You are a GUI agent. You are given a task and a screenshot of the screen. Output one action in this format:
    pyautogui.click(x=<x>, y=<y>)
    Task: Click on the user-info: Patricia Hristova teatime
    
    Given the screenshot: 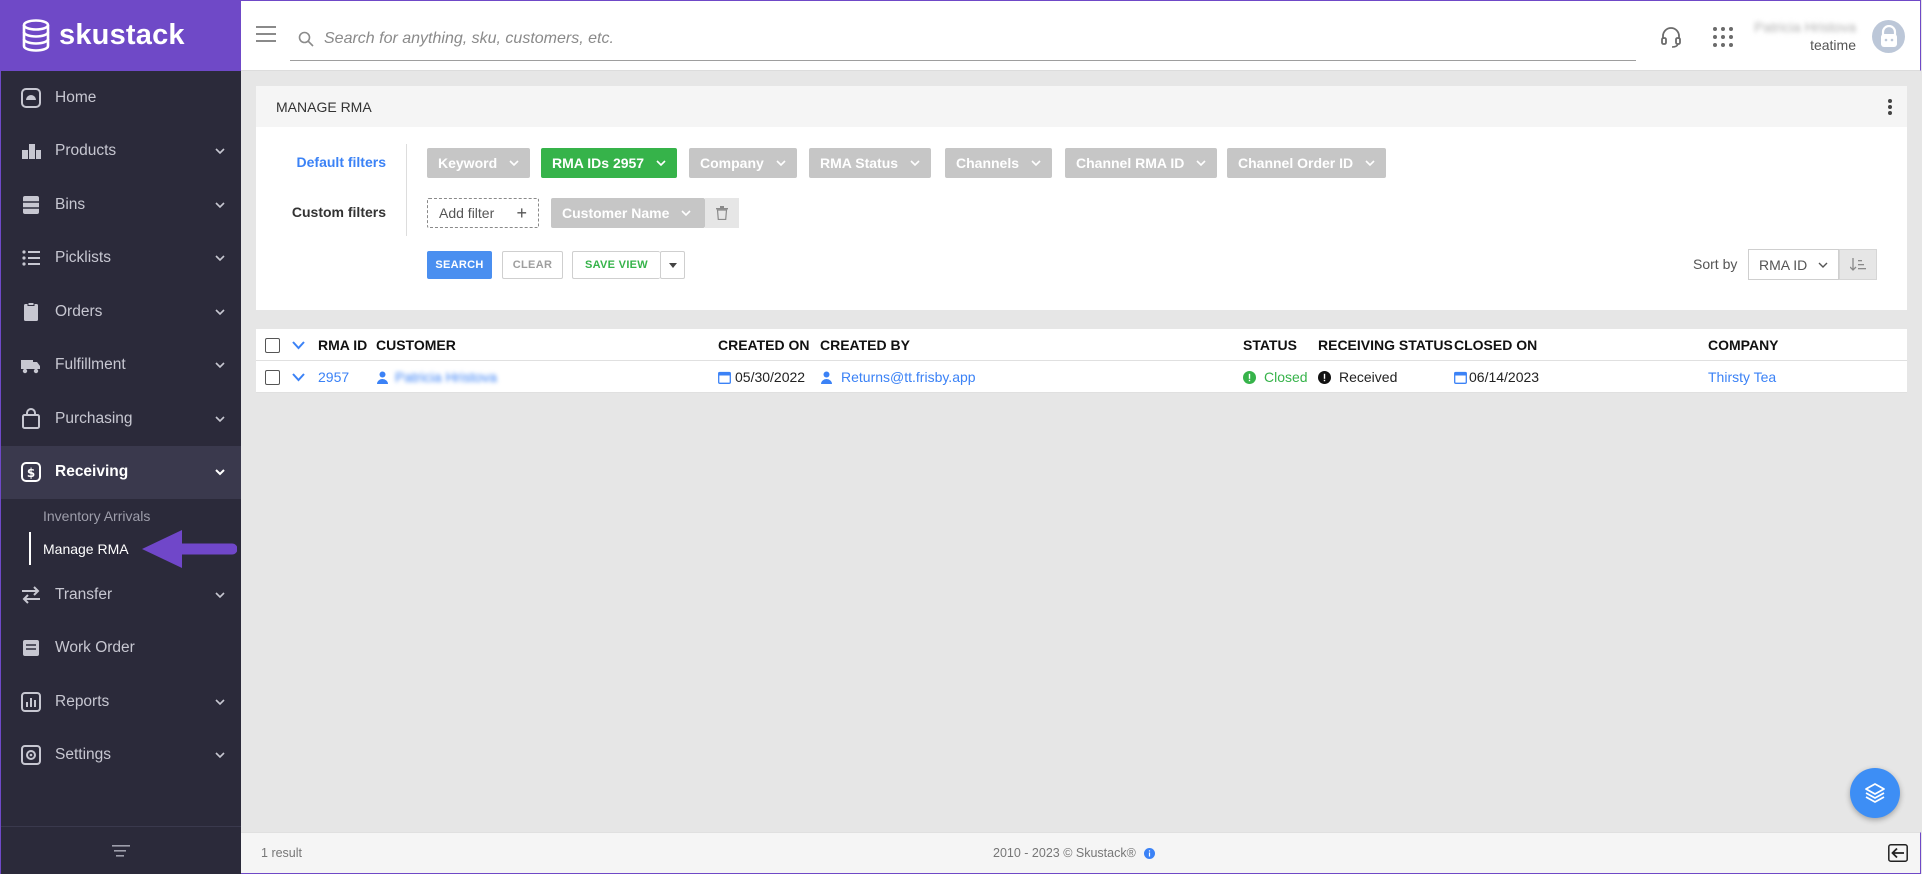 What is the action you would take?
    pyautogui.click(x=1805, y=36)
    